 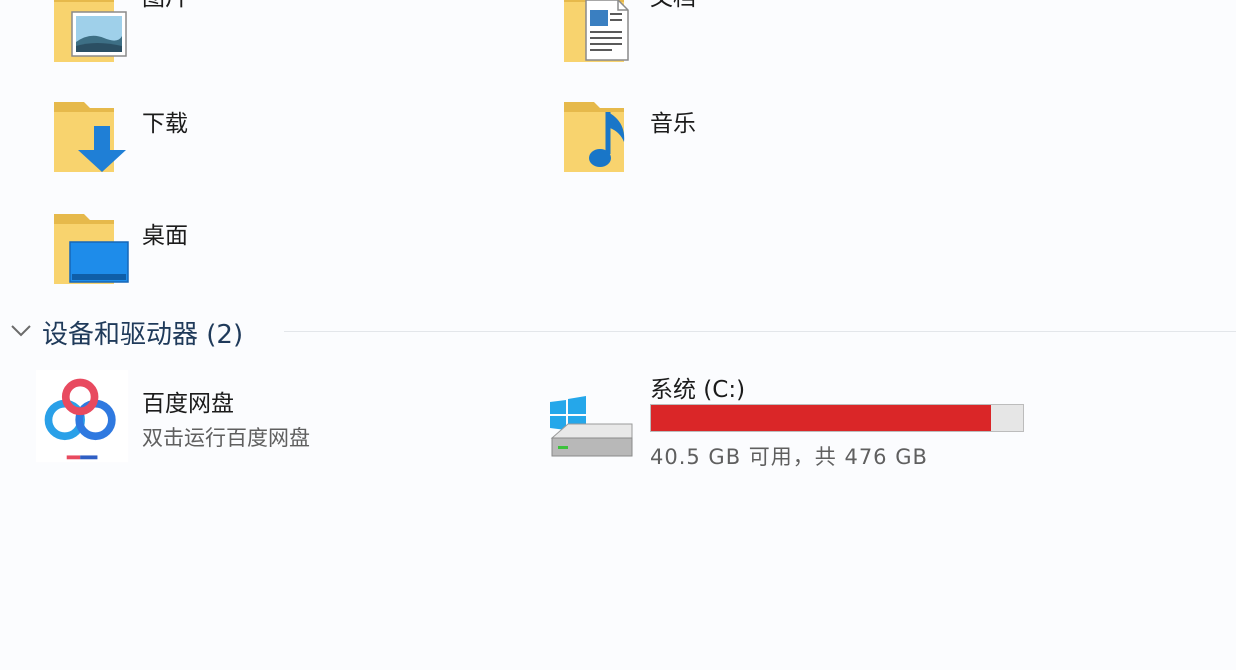 I want to click on drive-name: 系统 (C:), so click(x=698, y=390).